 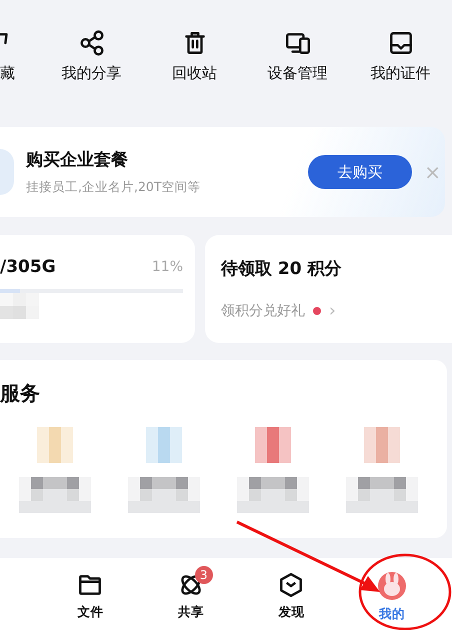 I want to click on chevron-icon: ›, so click(x=332, y=311).